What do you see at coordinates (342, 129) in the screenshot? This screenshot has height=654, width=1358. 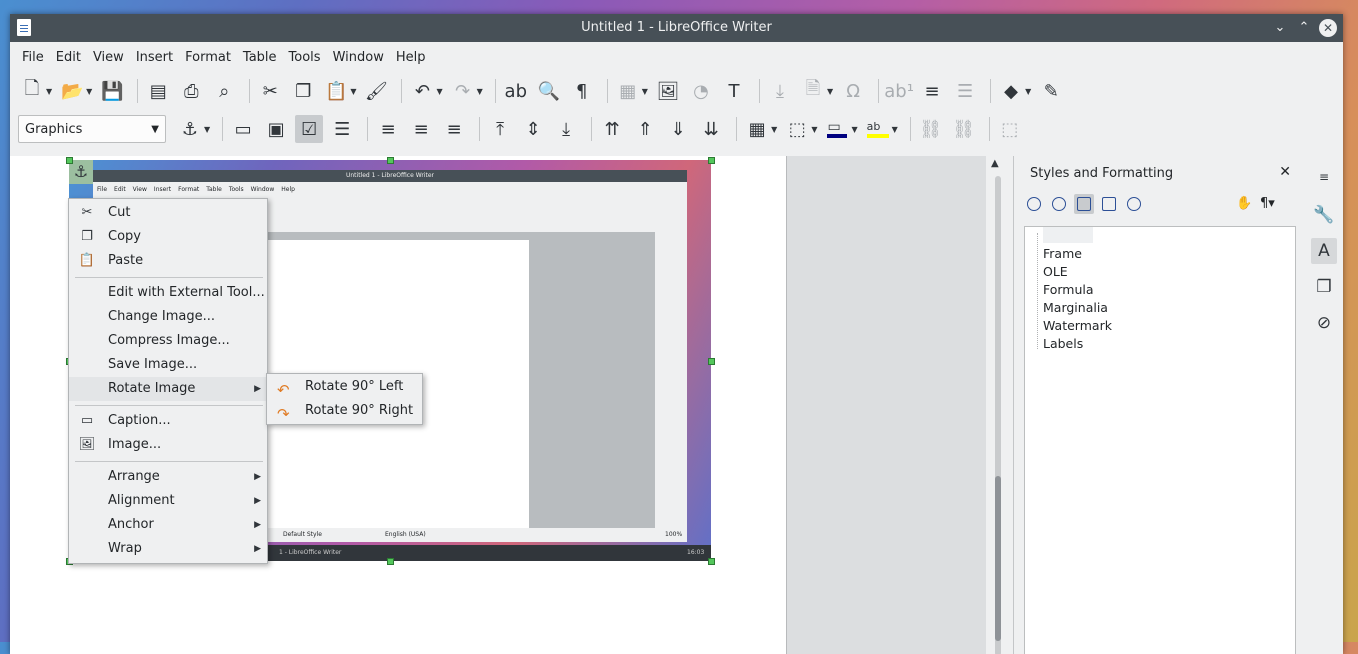 I see `wrap-through-icon: ☰` at bounding box center [342, 129].